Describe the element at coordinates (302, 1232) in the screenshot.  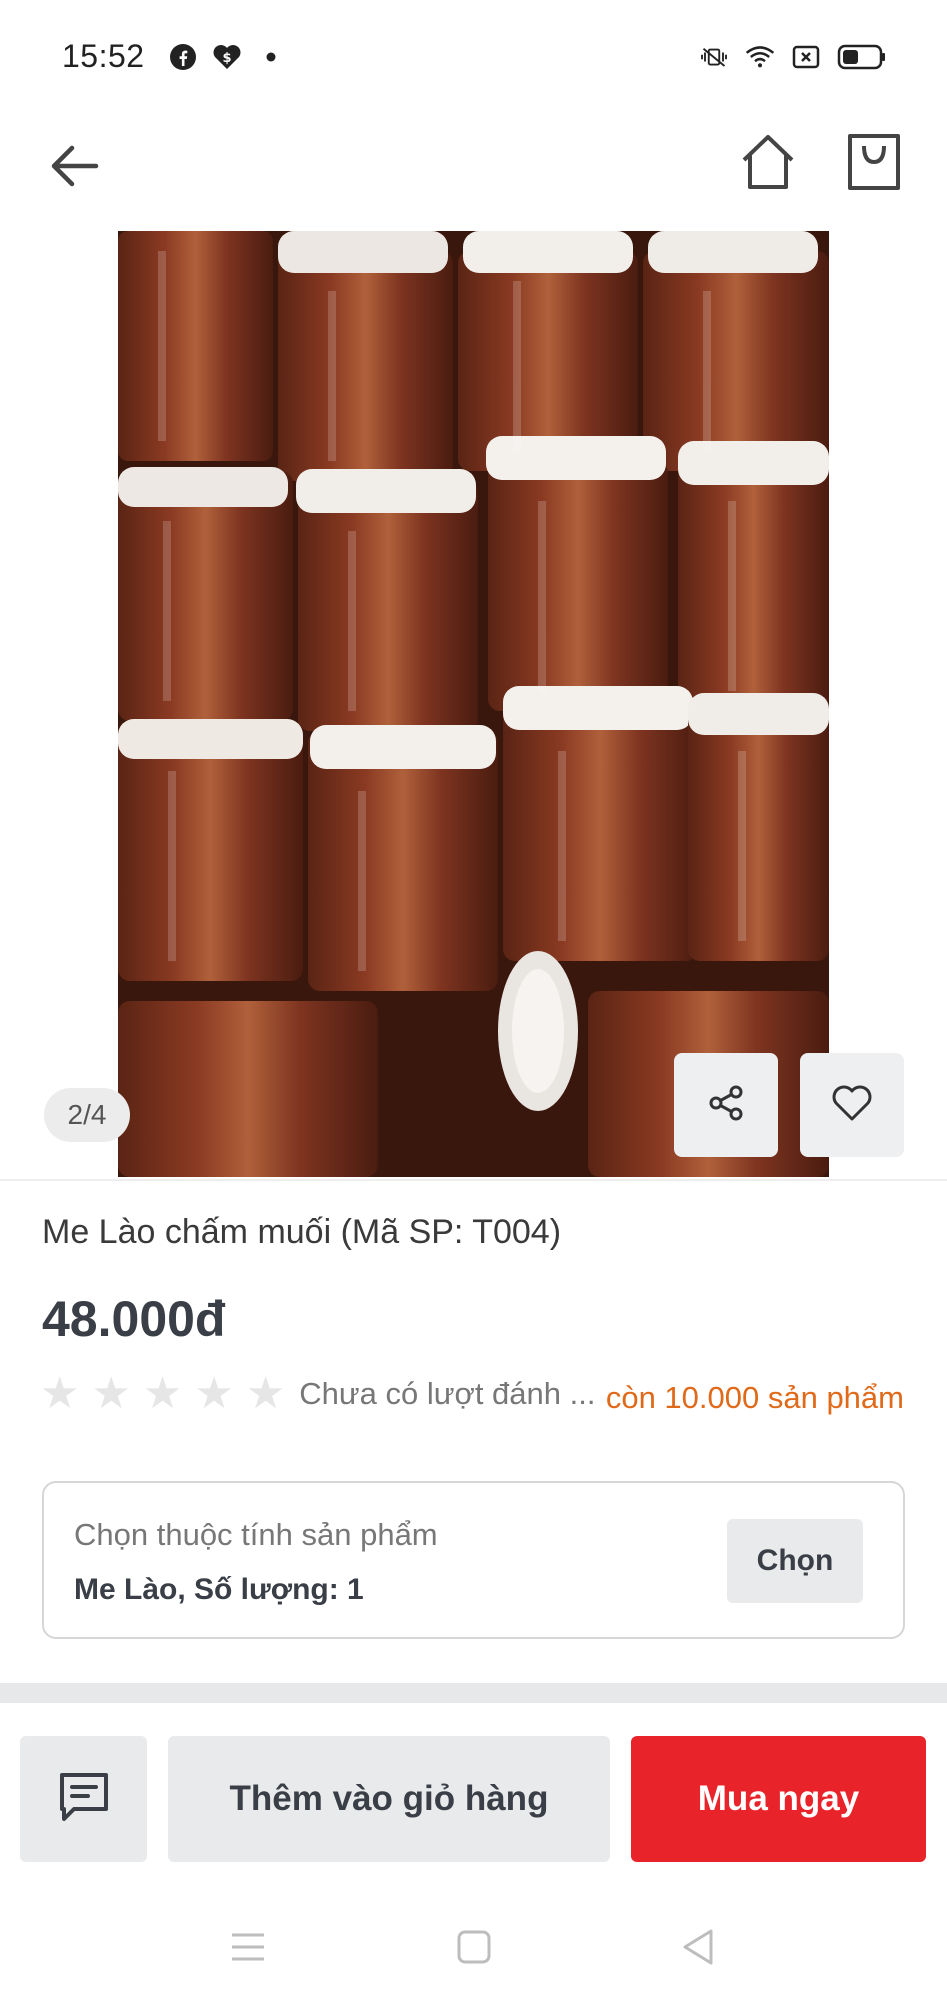
I see `product-title: Me Lào chấm muối (Mã SP: T004)` at that location.